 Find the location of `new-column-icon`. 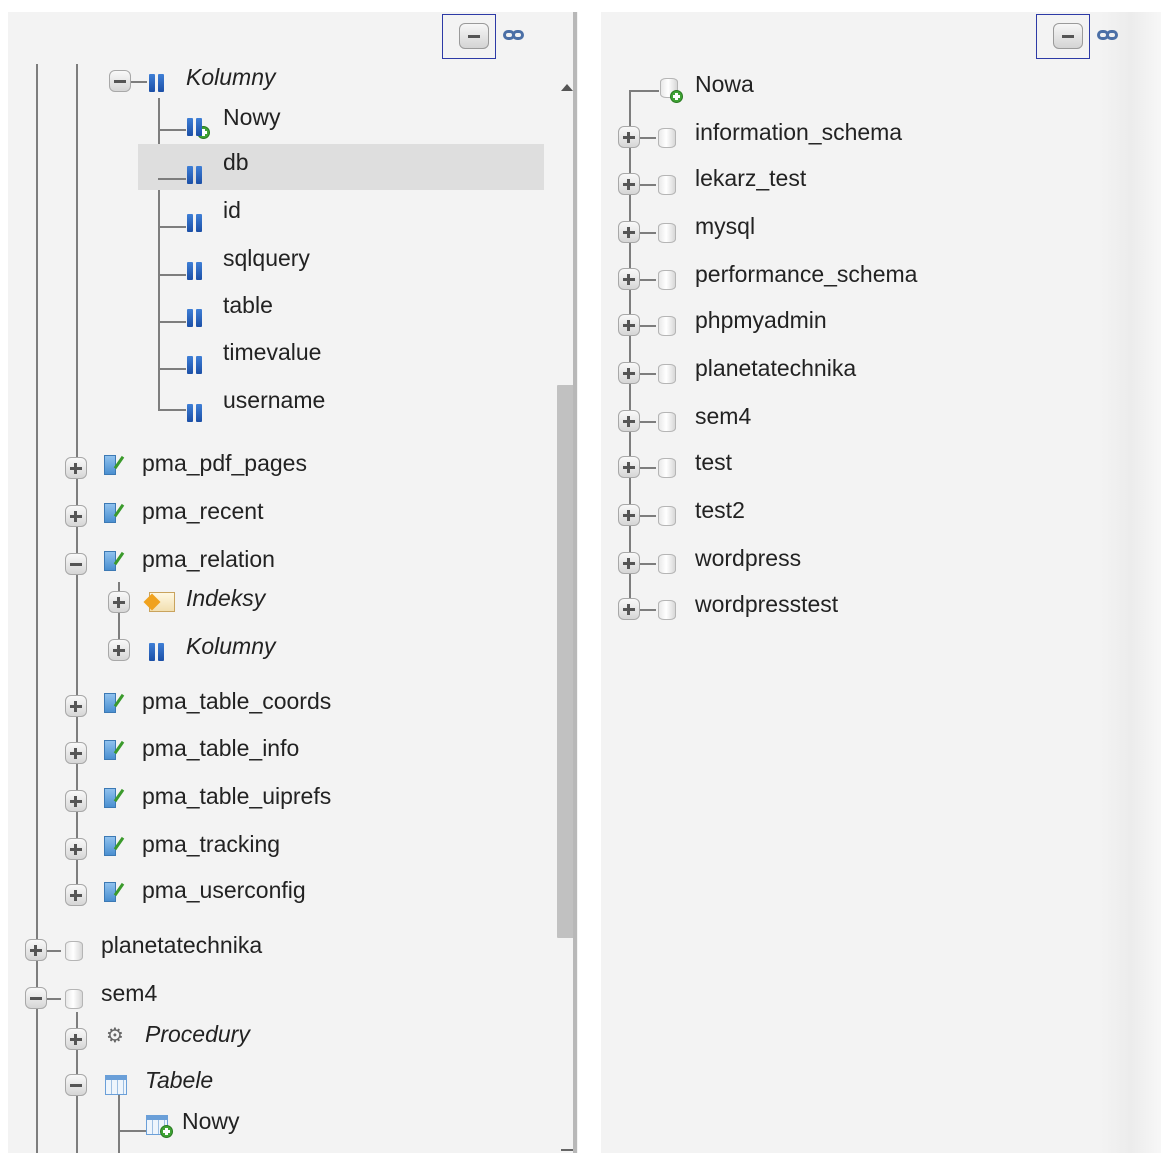

new-column-icon is located at coordinates (198, 127).